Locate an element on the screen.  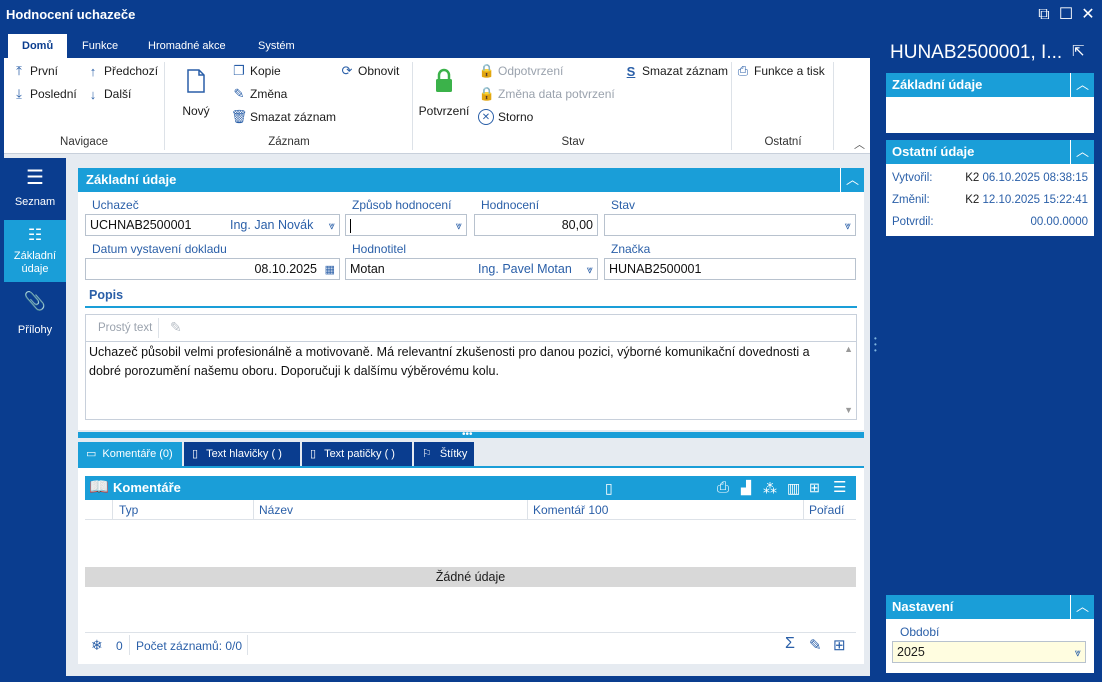
group-label-ostatni: Ostatní is located at coordinates (783, 142).